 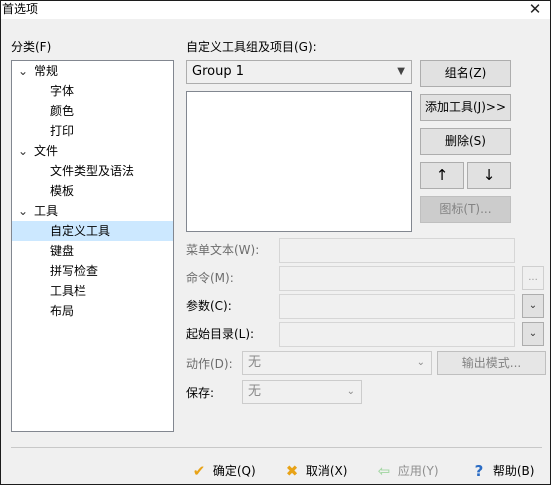 What do you see at coordinates (397, 334) in the screenshot?
I see `start-dir-input` at bounding box center [397, 334].